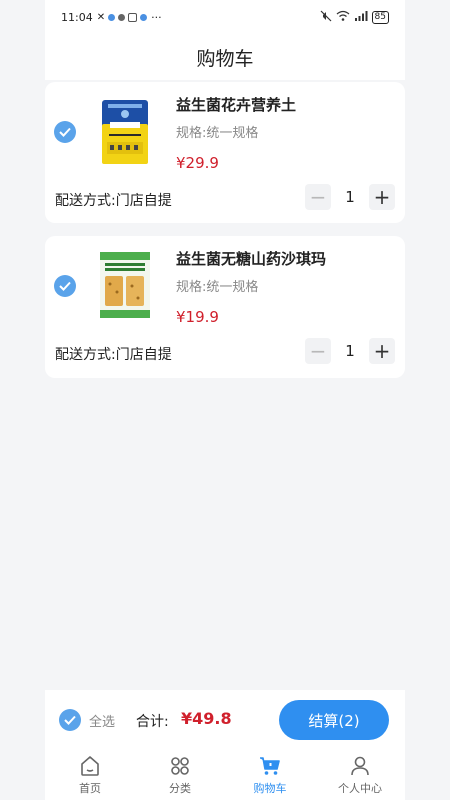 The width and height of the screenshot is (450, 800). Describe the element at coordinates (380, 17) in the screenshot. I see `battery-indicator: 85` at that location.